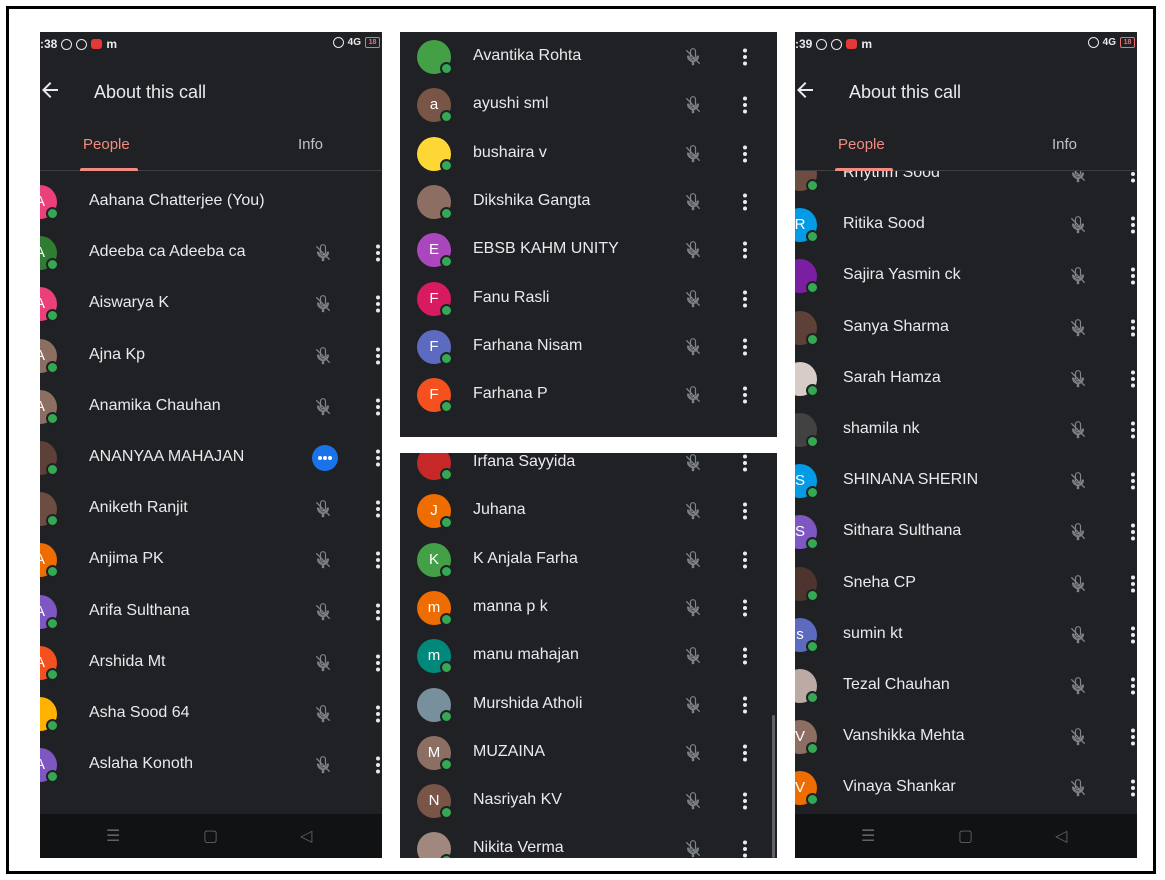 This screenshot has height=880, width=1165. I want to click on mic-off-icon, so click(1078, 532).